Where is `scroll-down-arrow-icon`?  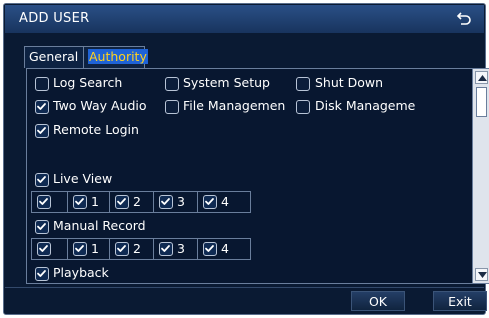
scroll-down-arrow-icon is located at coordinates (481, 274).